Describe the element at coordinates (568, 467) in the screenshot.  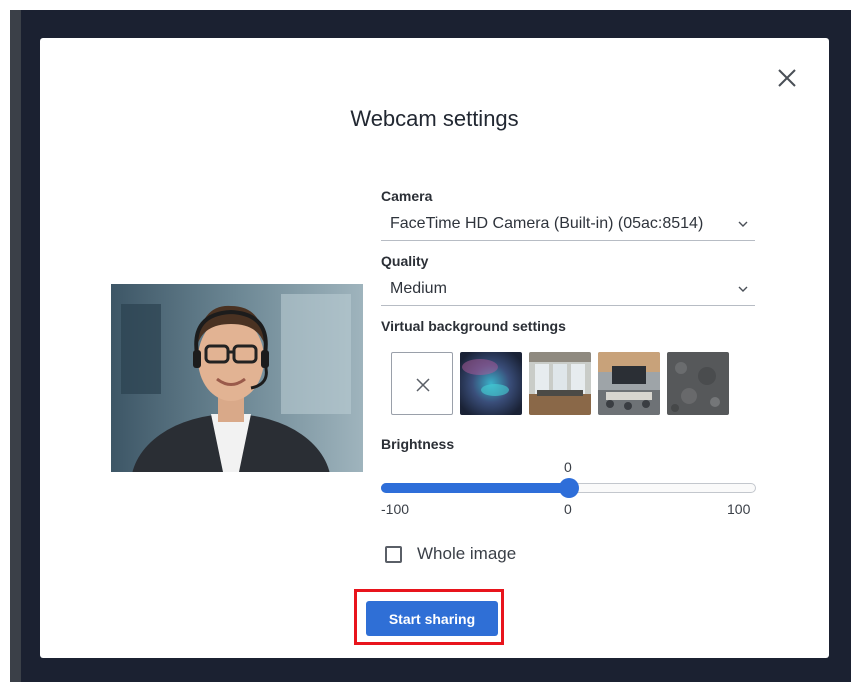
I see `brightness-current-value: 0` at that location.